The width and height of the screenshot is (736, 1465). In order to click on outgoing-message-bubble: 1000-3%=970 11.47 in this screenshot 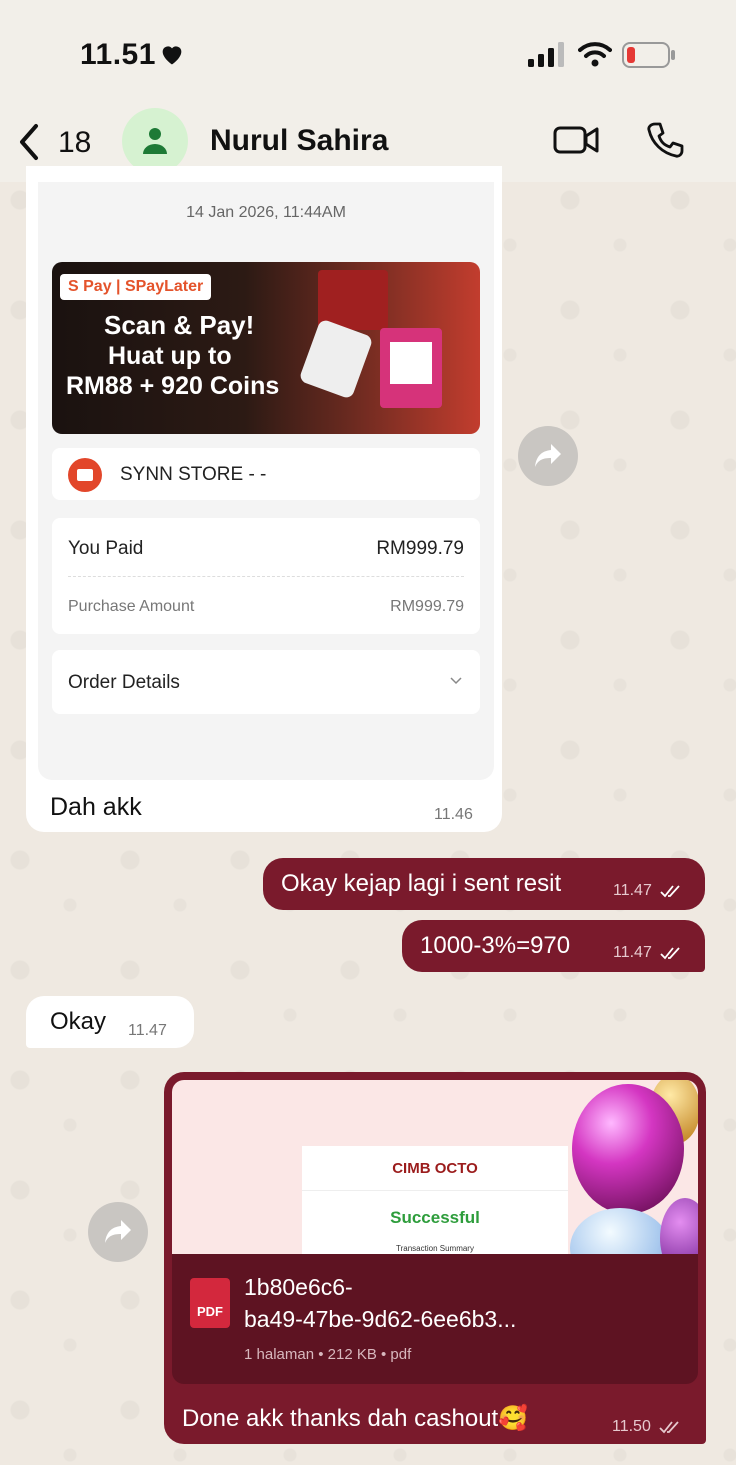, I will do `click(553, 946)`.